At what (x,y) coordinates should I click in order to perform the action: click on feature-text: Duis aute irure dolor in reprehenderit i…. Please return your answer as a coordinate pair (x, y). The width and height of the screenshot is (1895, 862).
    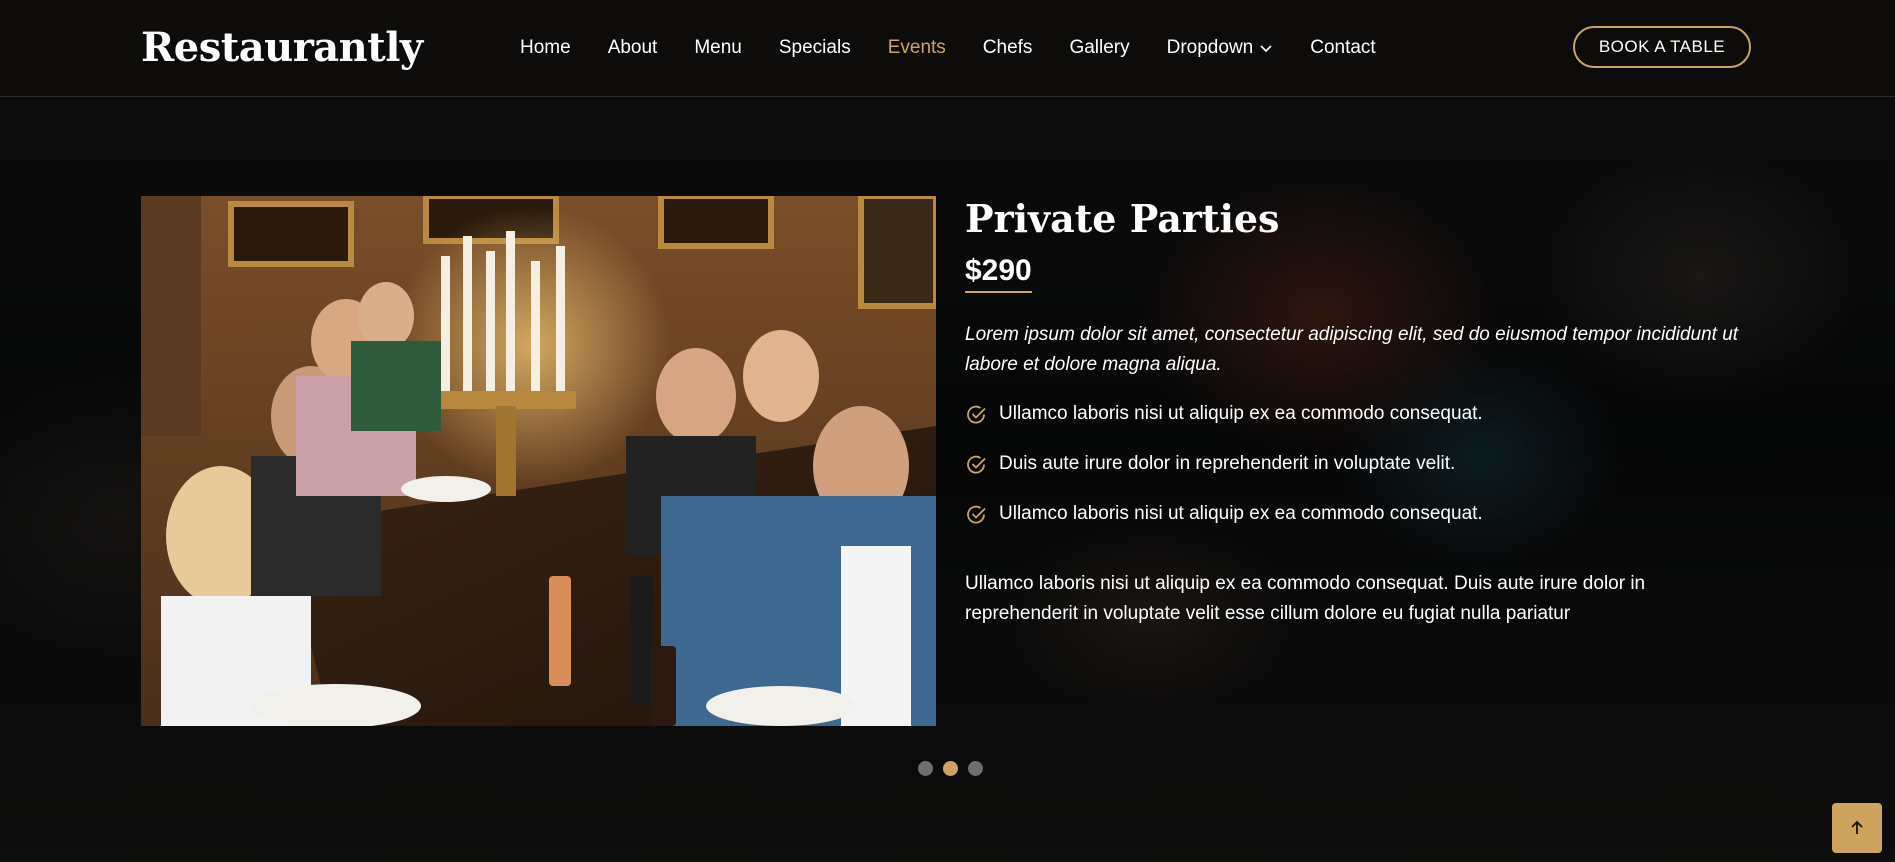
    Looking at the image, I should click on (1227, 463).